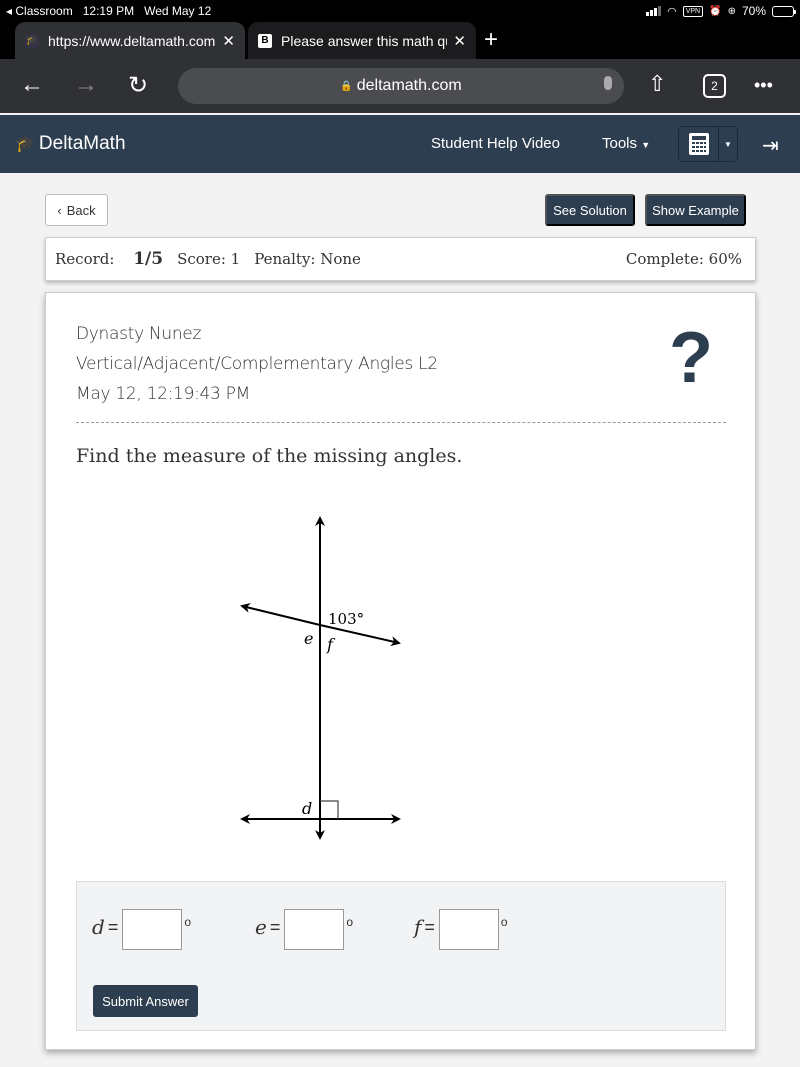 Image resolution: width=800 pixels, height=1067 pixels. I want to click on deltamath-logo: 🎓 DeltaMath, so click(70, 144).